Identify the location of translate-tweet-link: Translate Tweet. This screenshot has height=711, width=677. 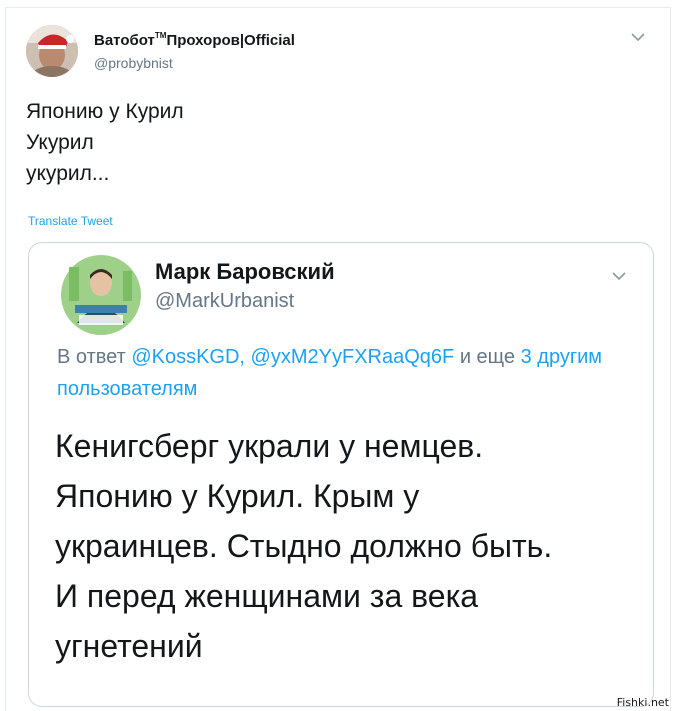
(70, 221).